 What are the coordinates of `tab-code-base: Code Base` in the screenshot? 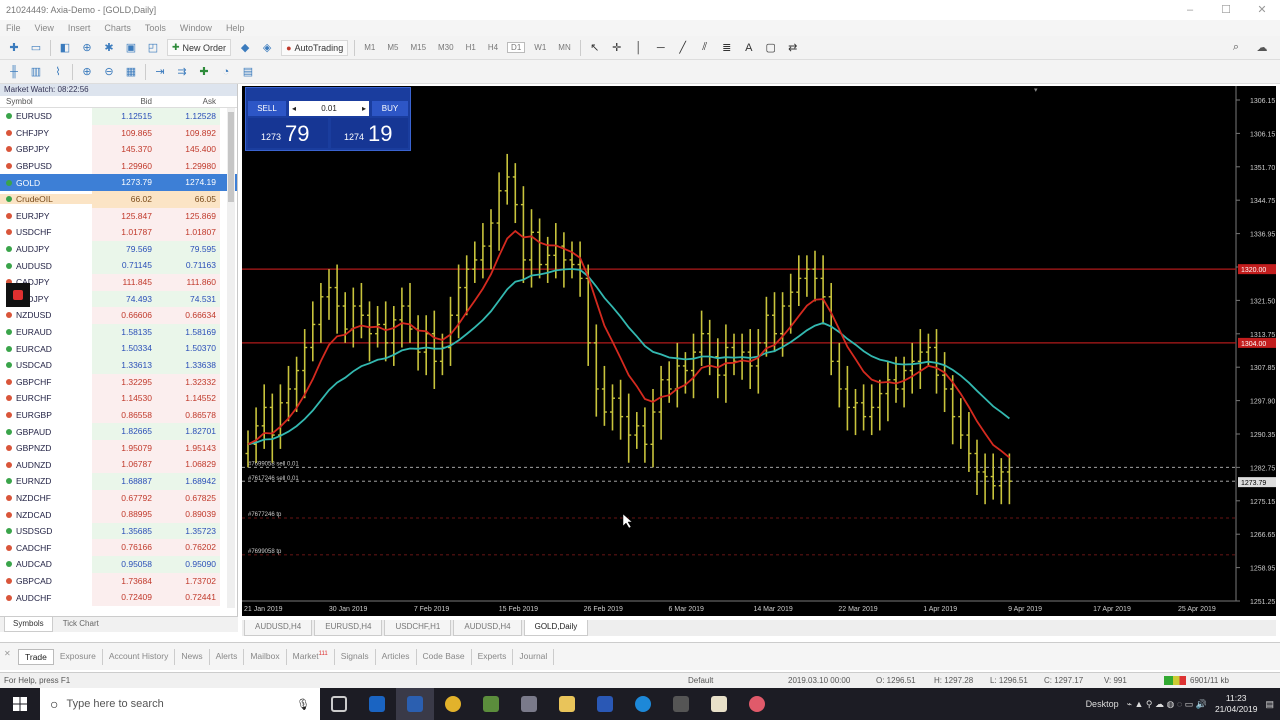 It's located at (444, 657).